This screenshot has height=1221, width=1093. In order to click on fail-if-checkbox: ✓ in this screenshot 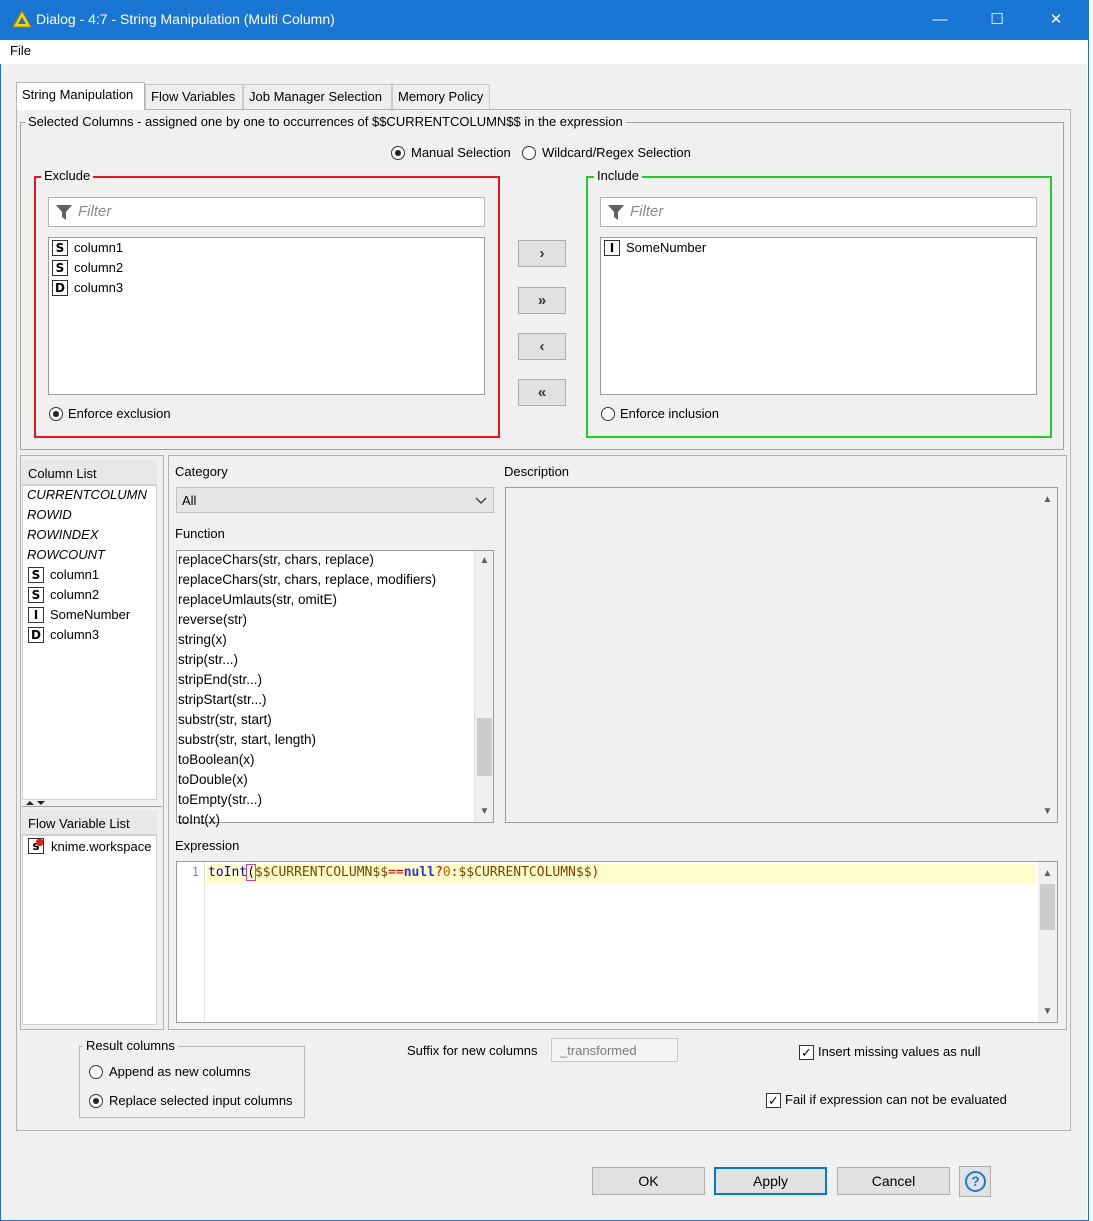, I will do `click(773, 1100)`.